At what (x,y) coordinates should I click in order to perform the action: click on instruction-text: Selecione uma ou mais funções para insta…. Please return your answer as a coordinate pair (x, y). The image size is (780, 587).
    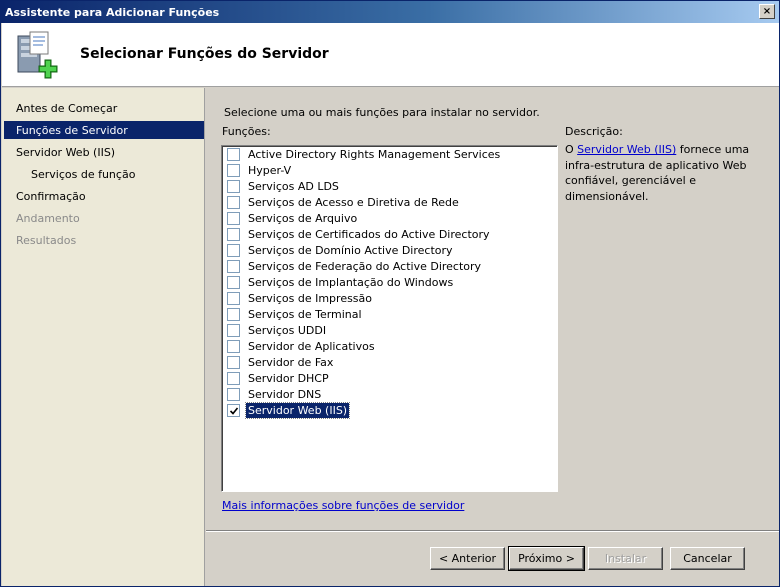
    Looking at the image, I should click on (382, 112).